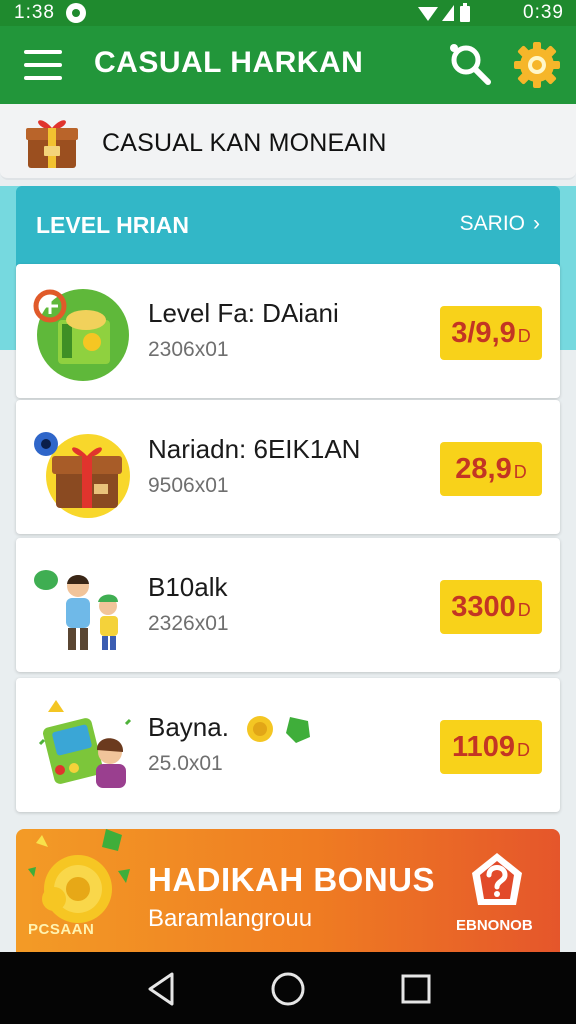 The width and height of the screenshot is (576, 1024). What do you see at coordinates (188, 587) in the screenshot?
I see `item-title: B10alk` at bounding box center [188, 587].